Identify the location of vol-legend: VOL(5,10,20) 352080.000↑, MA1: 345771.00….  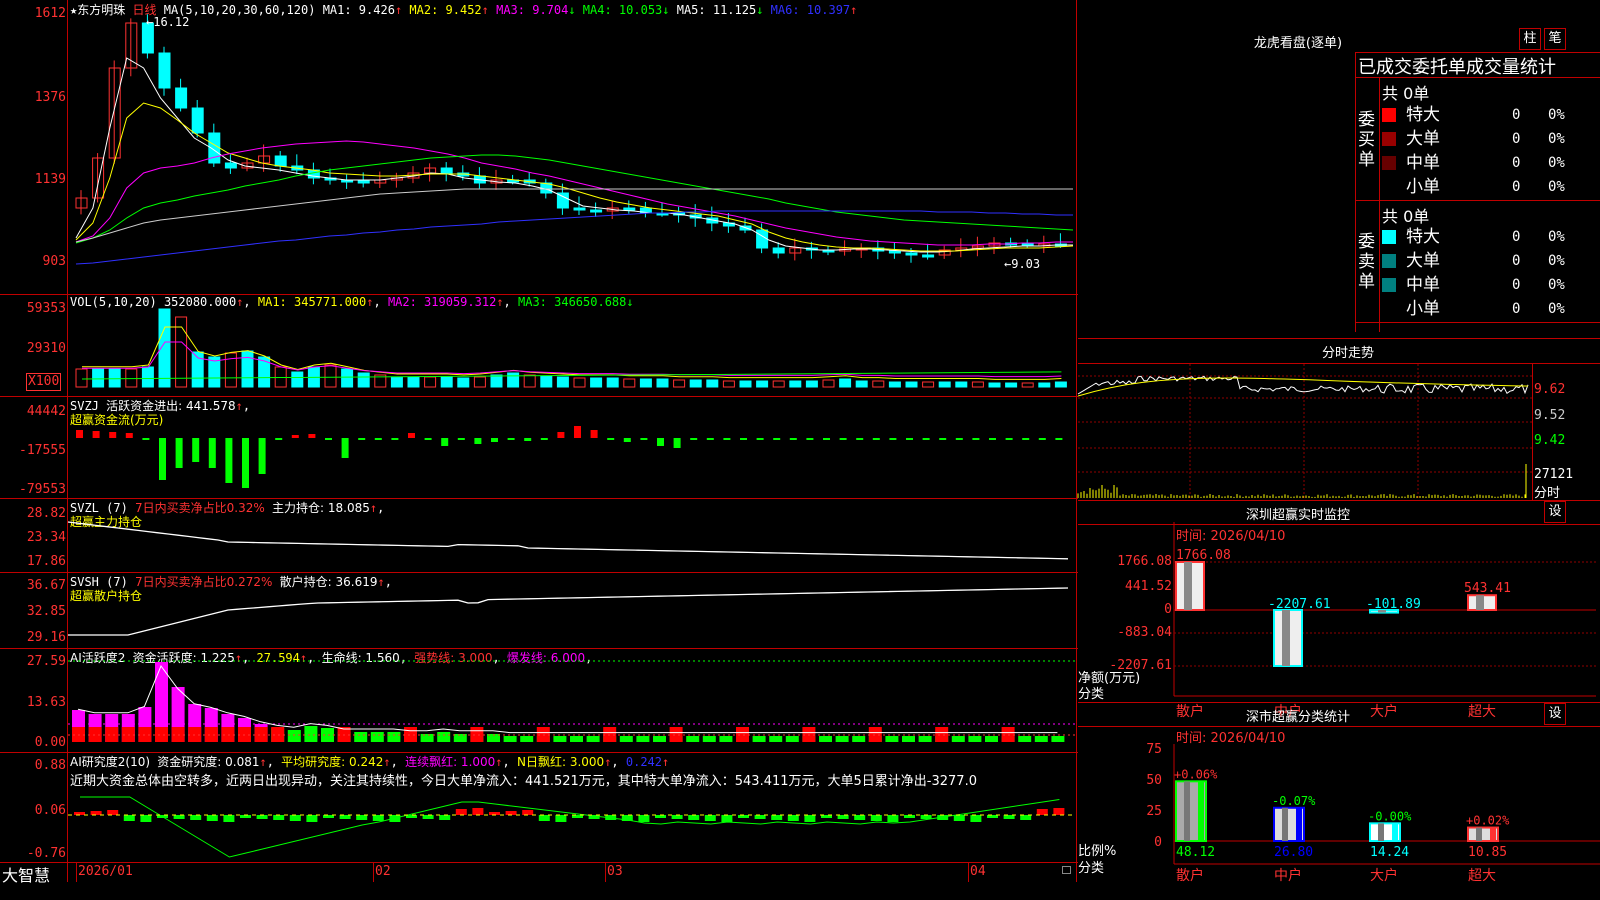
(352, 302).